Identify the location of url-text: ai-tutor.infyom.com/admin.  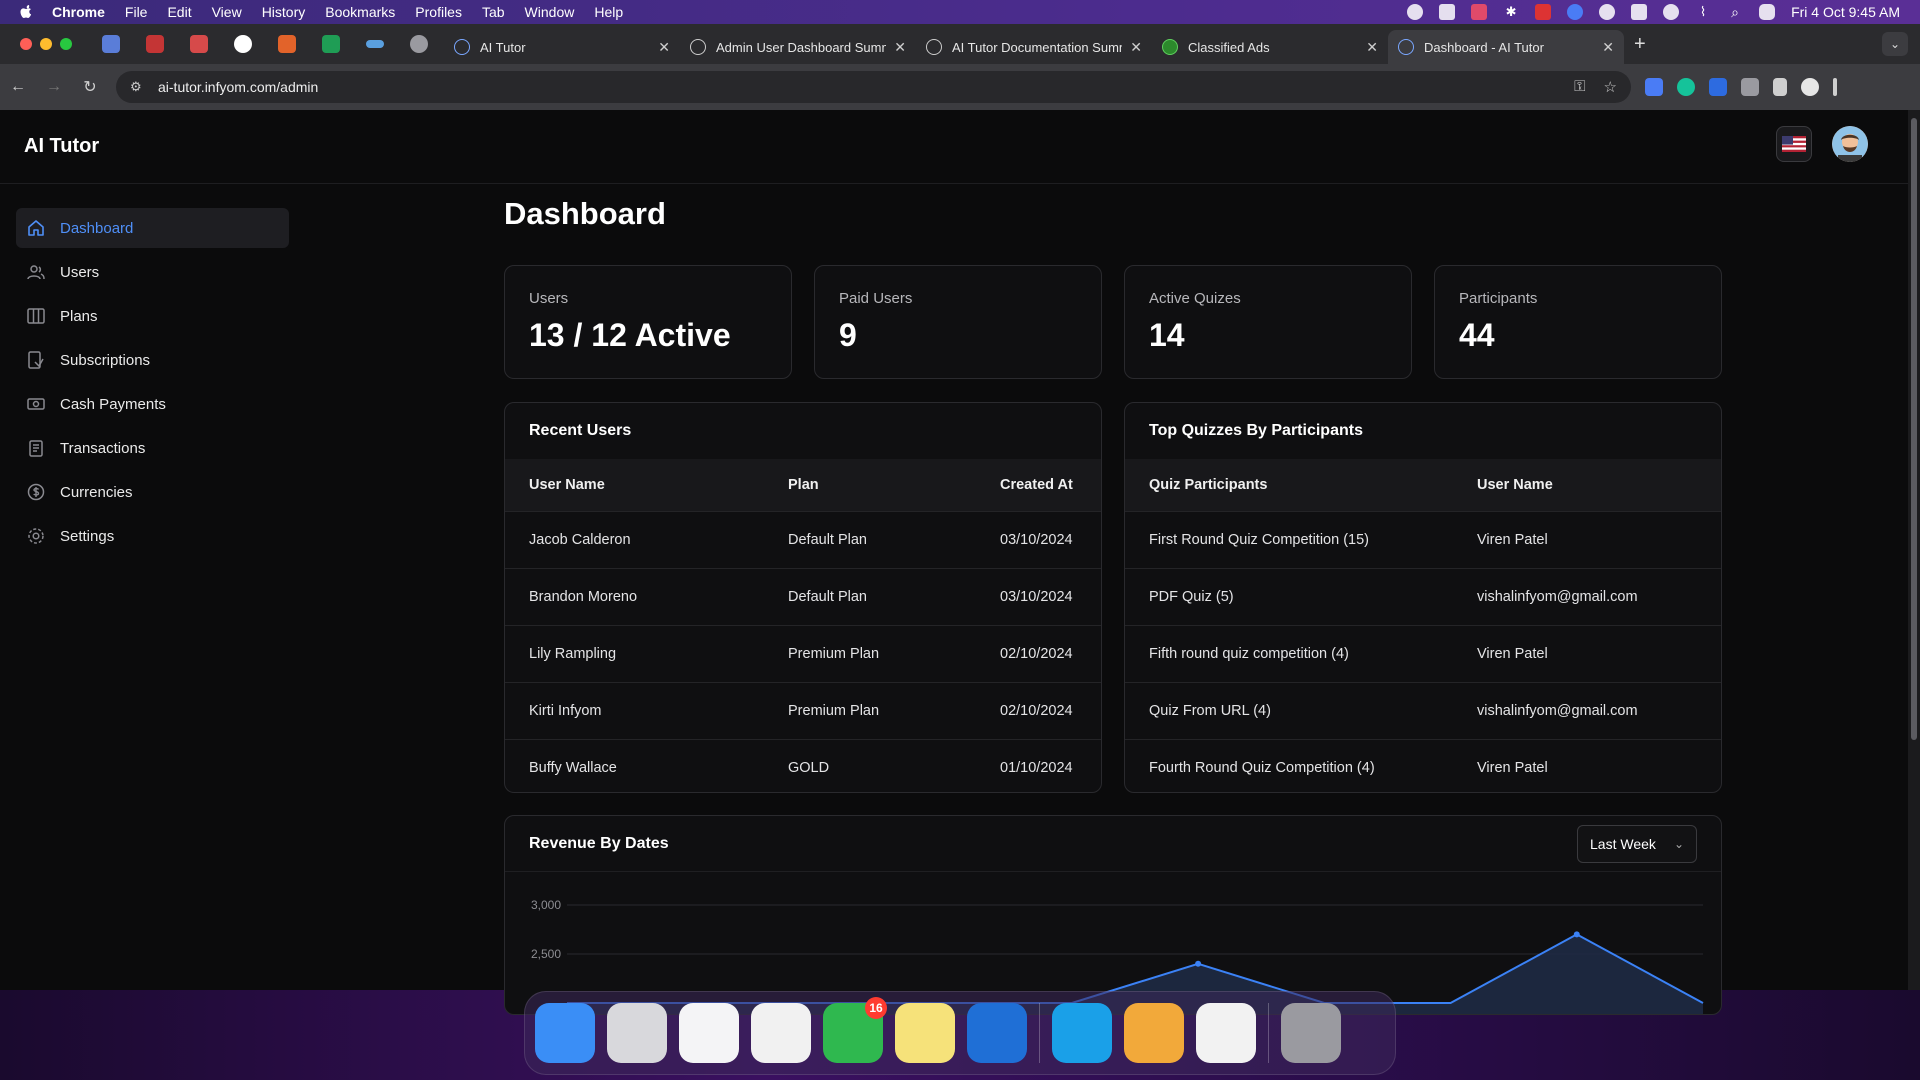
(238, 87).